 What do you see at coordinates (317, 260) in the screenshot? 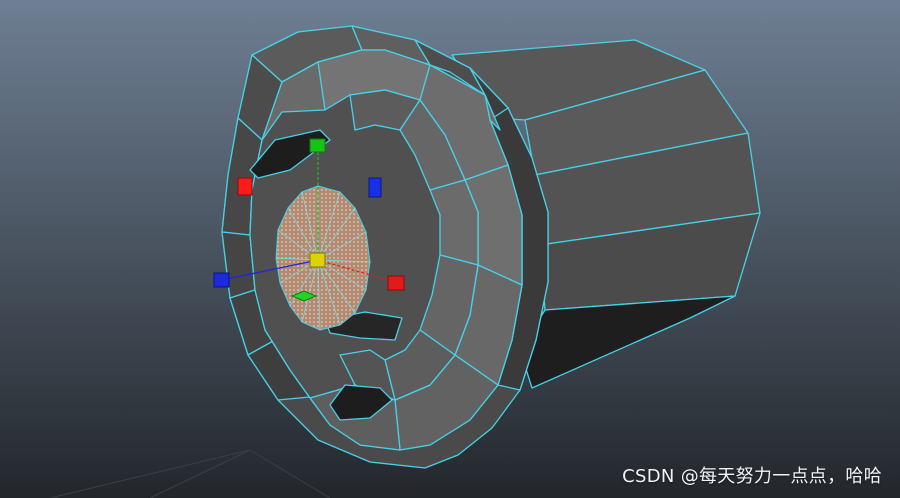
I see `yellow-center-handle-icon` at bounding box center [317, 260].